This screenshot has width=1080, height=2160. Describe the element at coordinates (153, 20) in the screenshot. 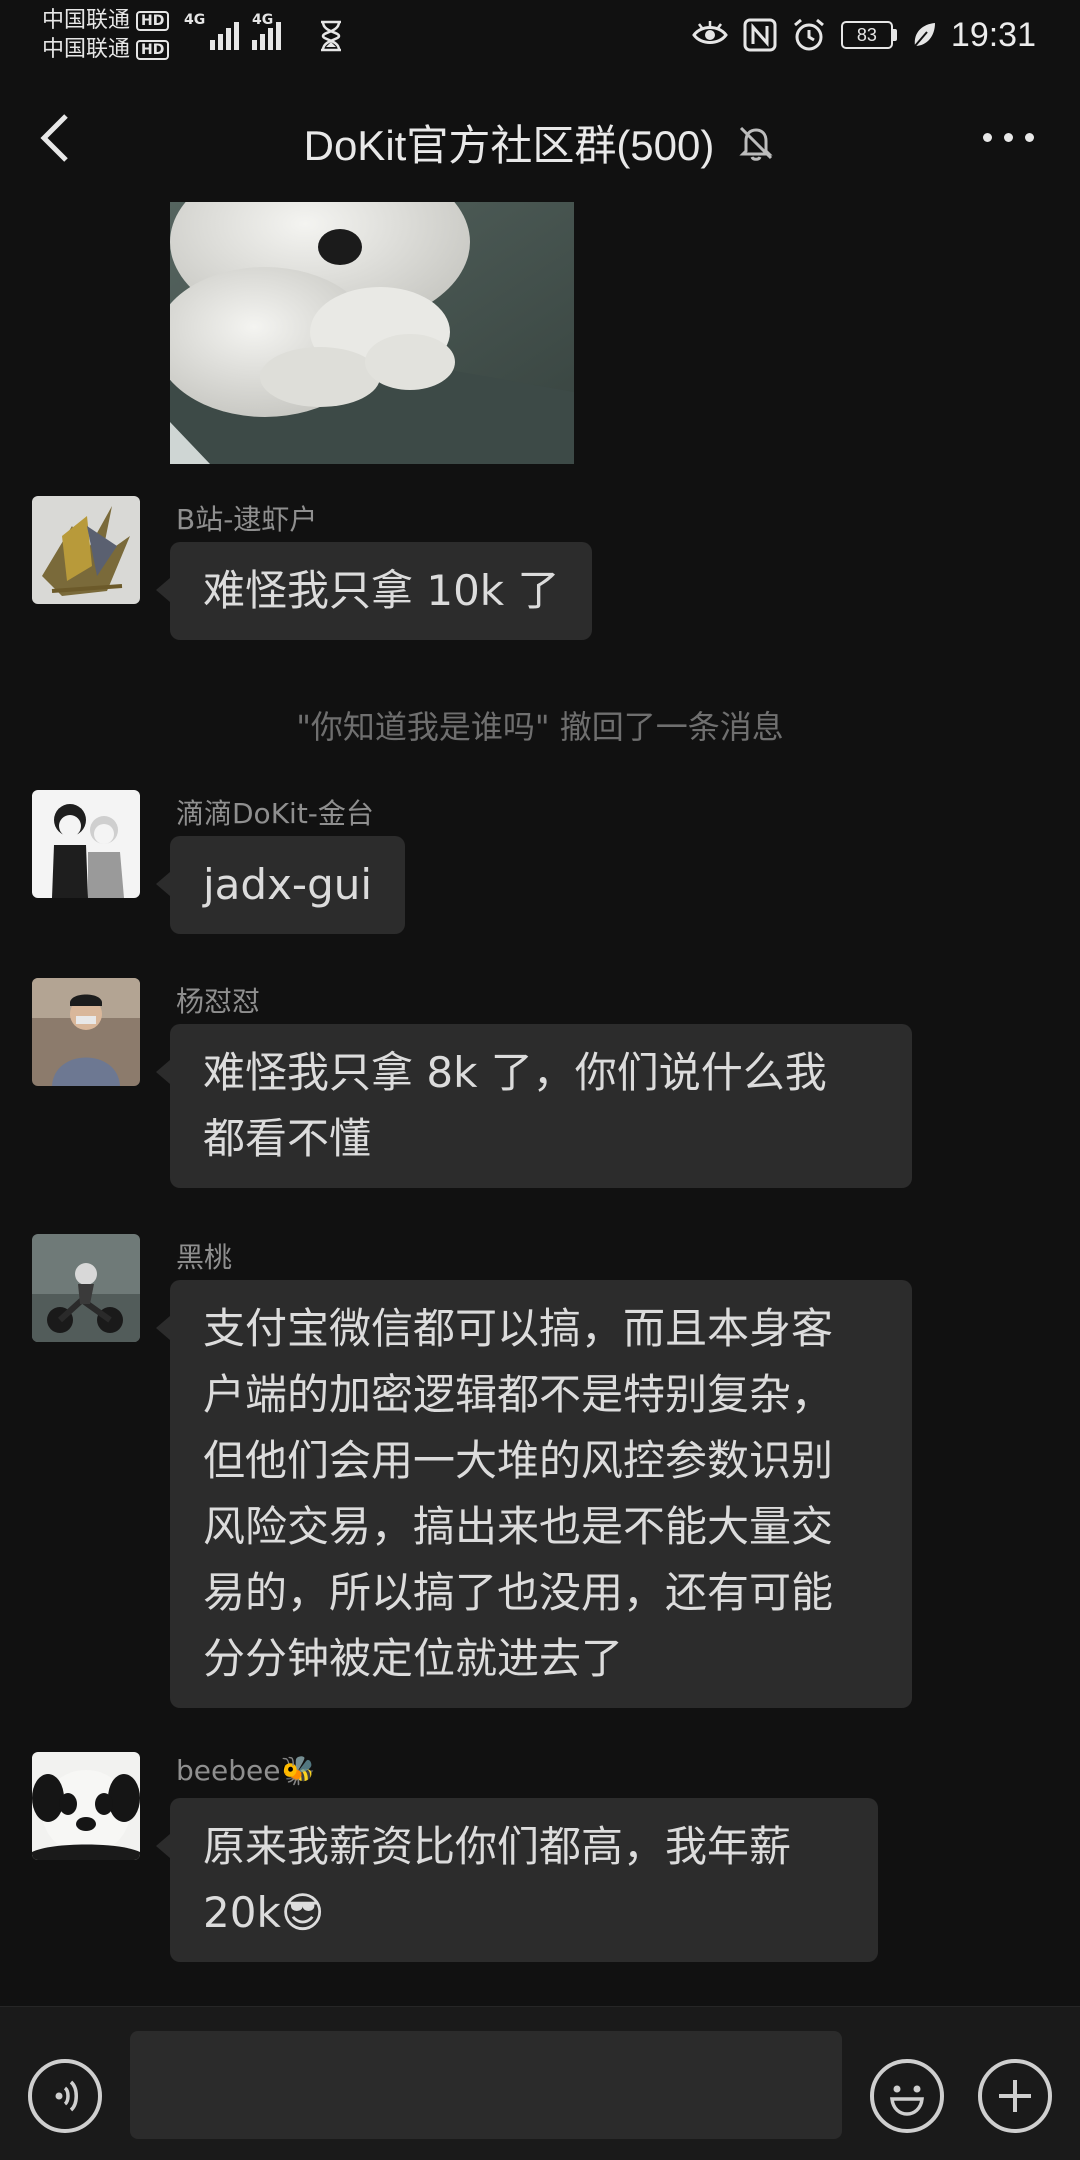

I see `hd-badge-1: HD` at that location.